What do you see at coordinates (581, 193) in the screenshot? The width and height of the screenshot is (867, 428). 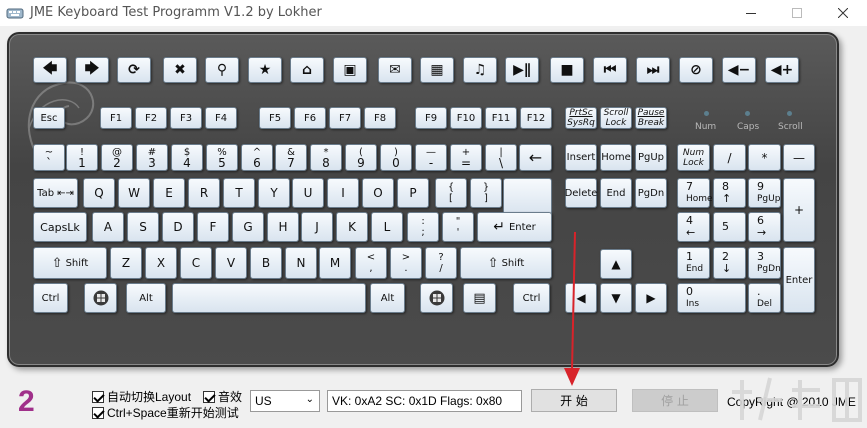 I see `key-delete: Delete` at bounding box center [581, 193].